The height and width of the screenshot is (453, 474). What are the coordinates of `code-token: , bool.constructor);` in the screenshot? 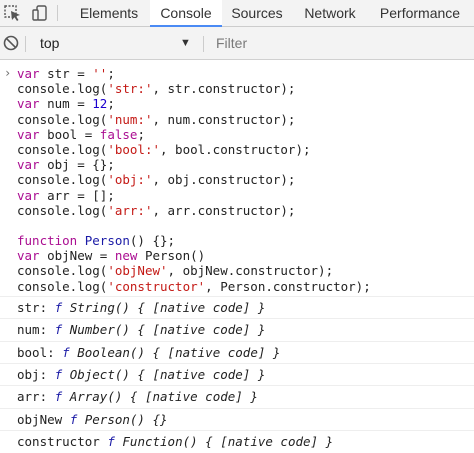 It's located at (235, 149).